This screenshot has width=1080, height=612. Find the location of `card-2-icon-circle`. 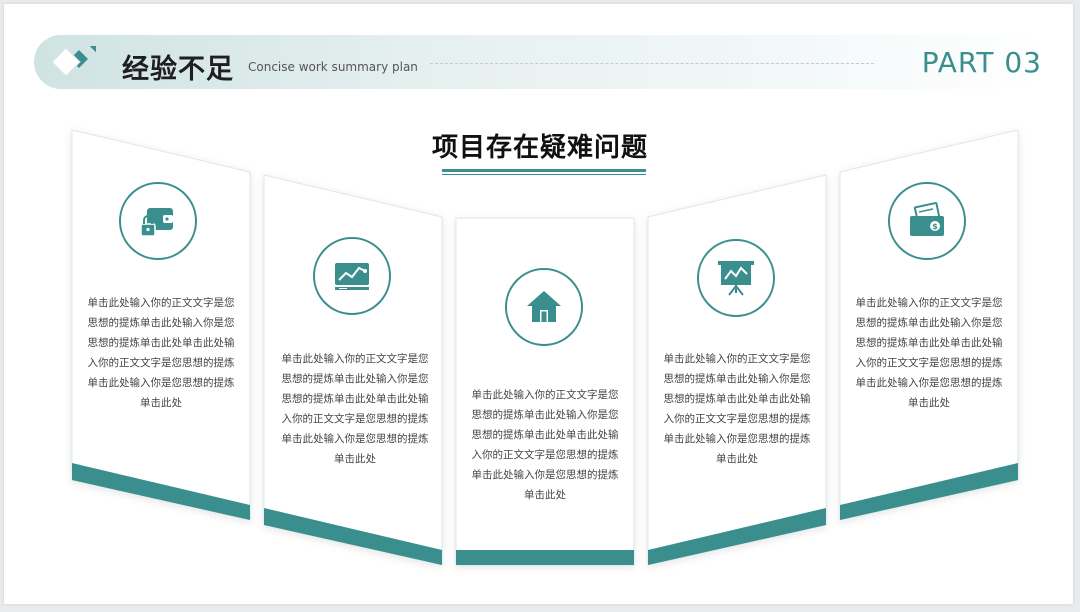

card-2-icon-circle is located at coordinates (352, 276).